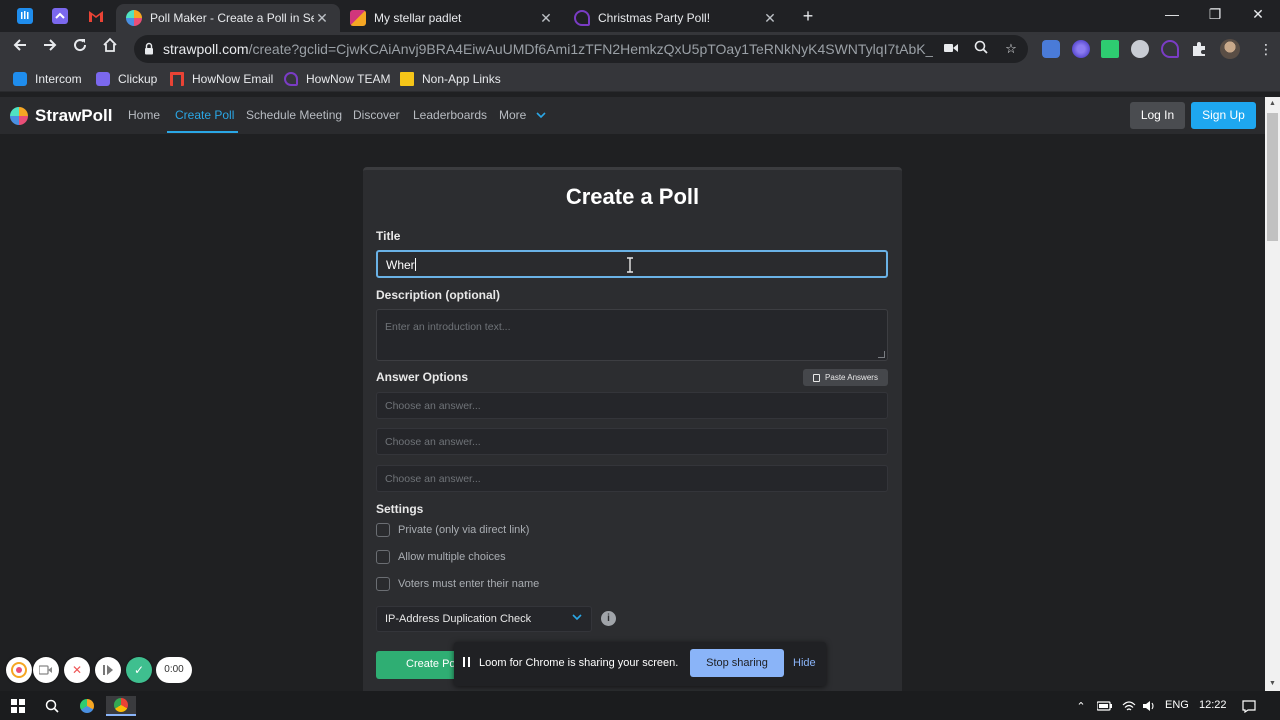 This screenshot has width=1280, height=720. What do you see at coordinates (452, 18) in the screenshot?
I see `tab-padlet: My stellar padlet ✕` at bounding box center [452, 18].